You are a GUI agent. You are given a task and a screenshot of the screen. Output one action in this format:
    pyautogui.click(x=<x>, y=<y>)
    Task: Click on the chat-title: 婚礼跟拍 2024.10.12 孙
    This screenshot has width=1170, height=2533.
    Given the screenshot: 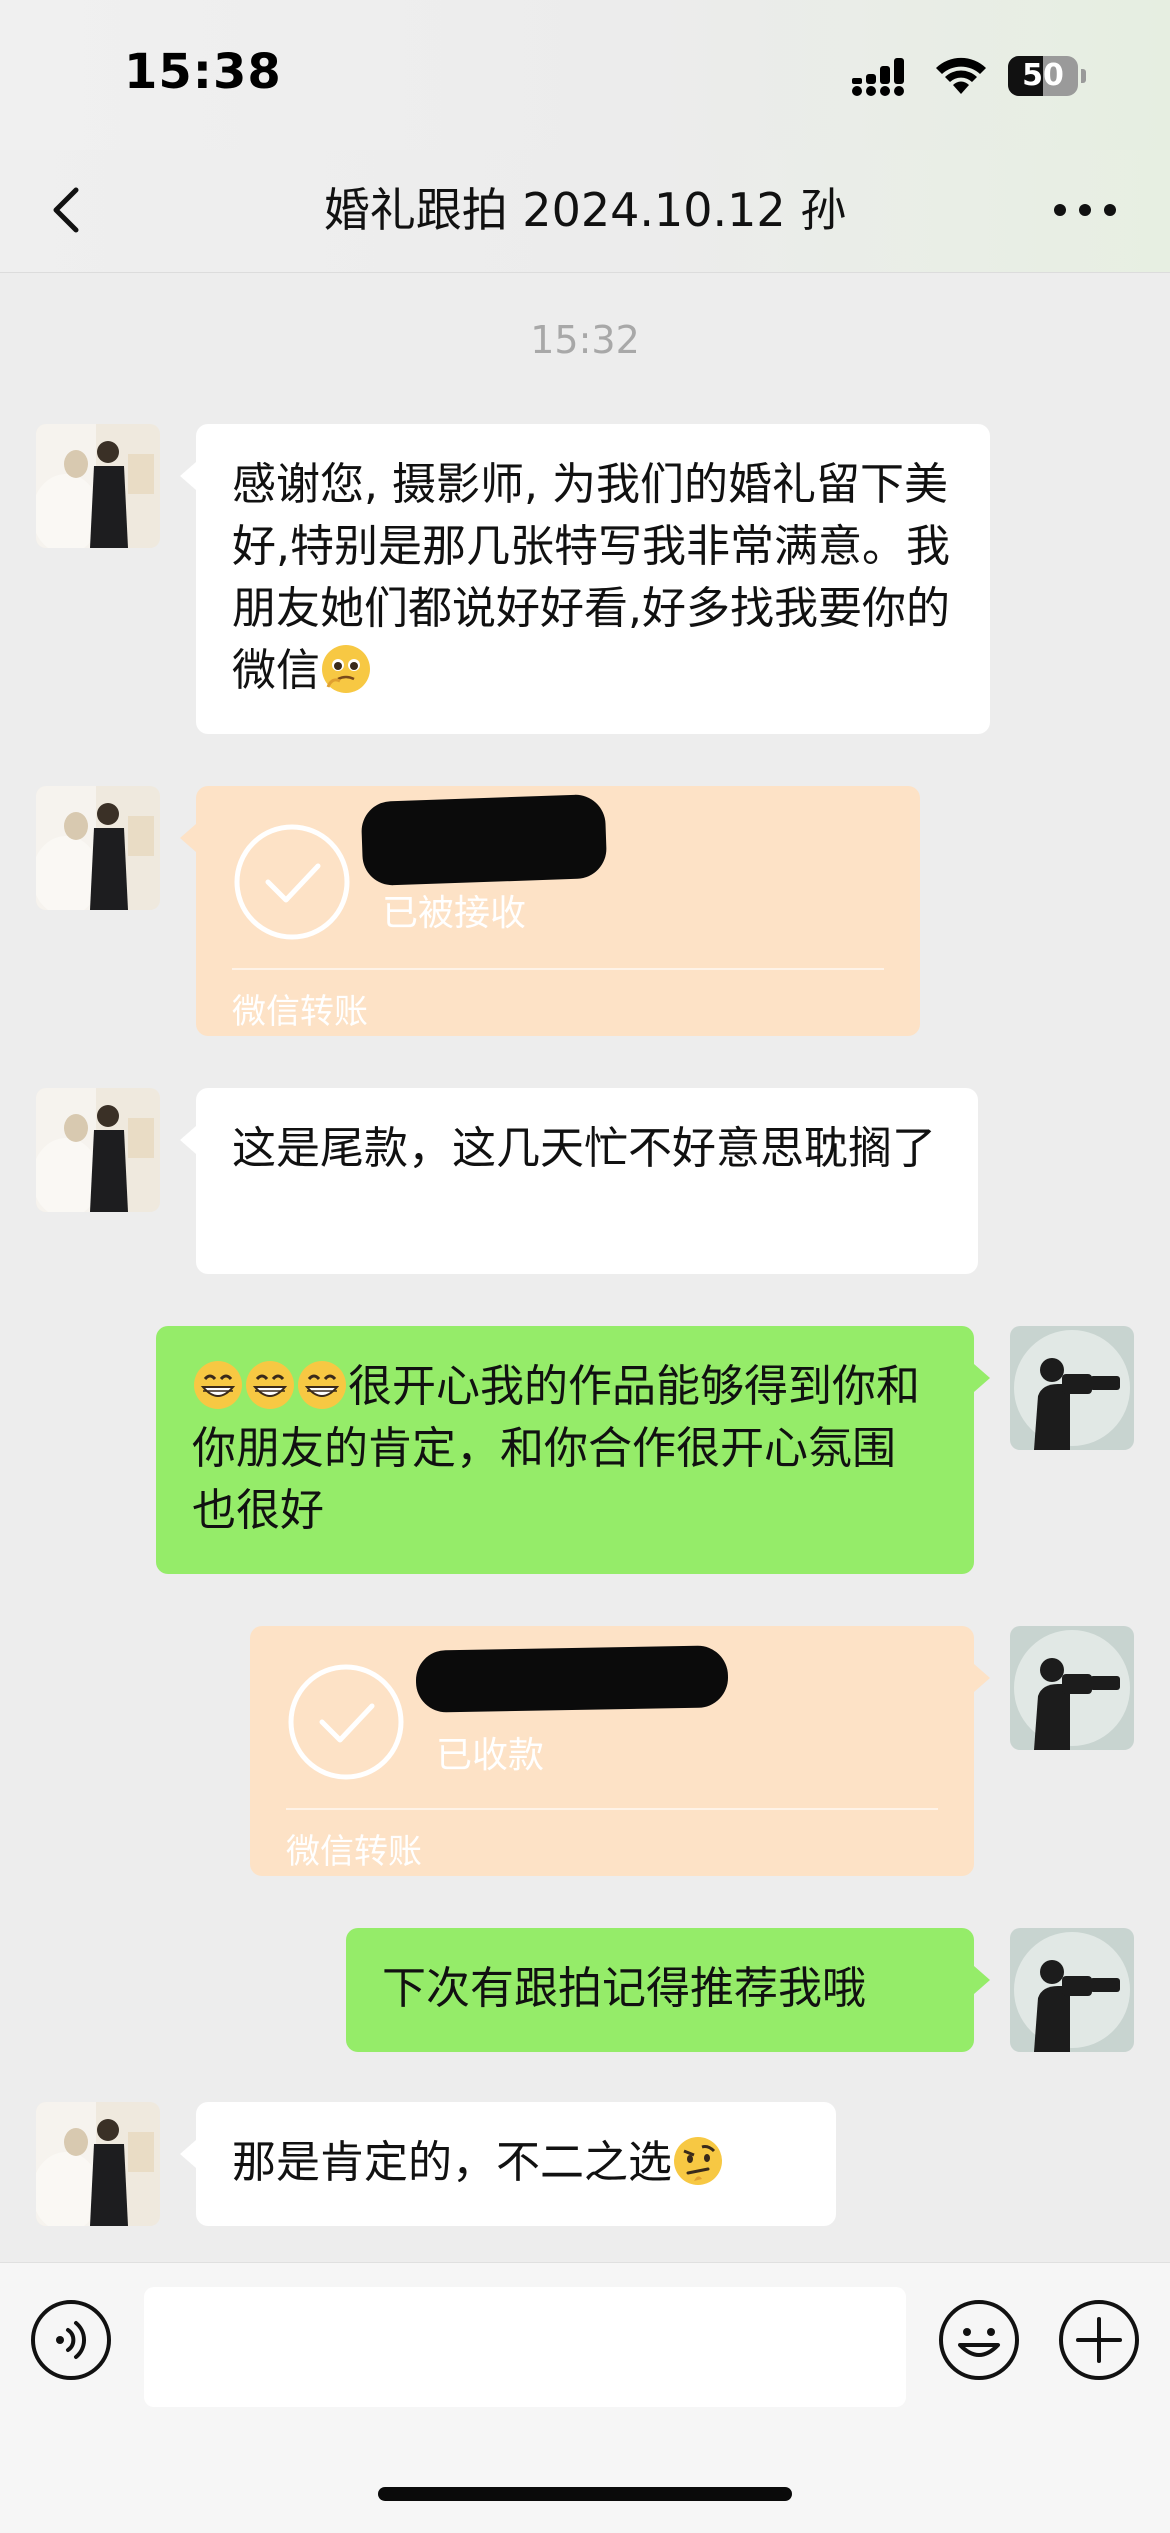 What is the action you would take?
    pyautogui.click(x=585, y=210)
    